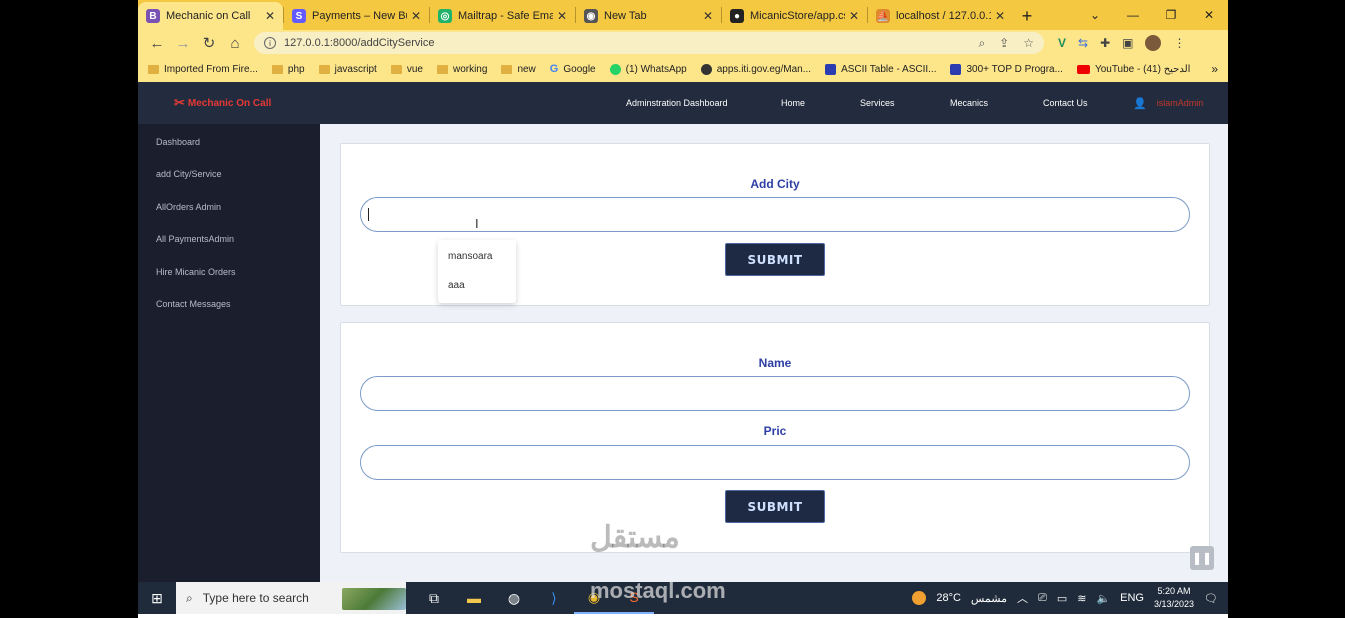 The width and height of the screenshot is (1345, 618). What do you see at coordinates (1209, 15) in the screenshot?
I see `close-window-icon: ✕` at bounding box center [1209, 15].